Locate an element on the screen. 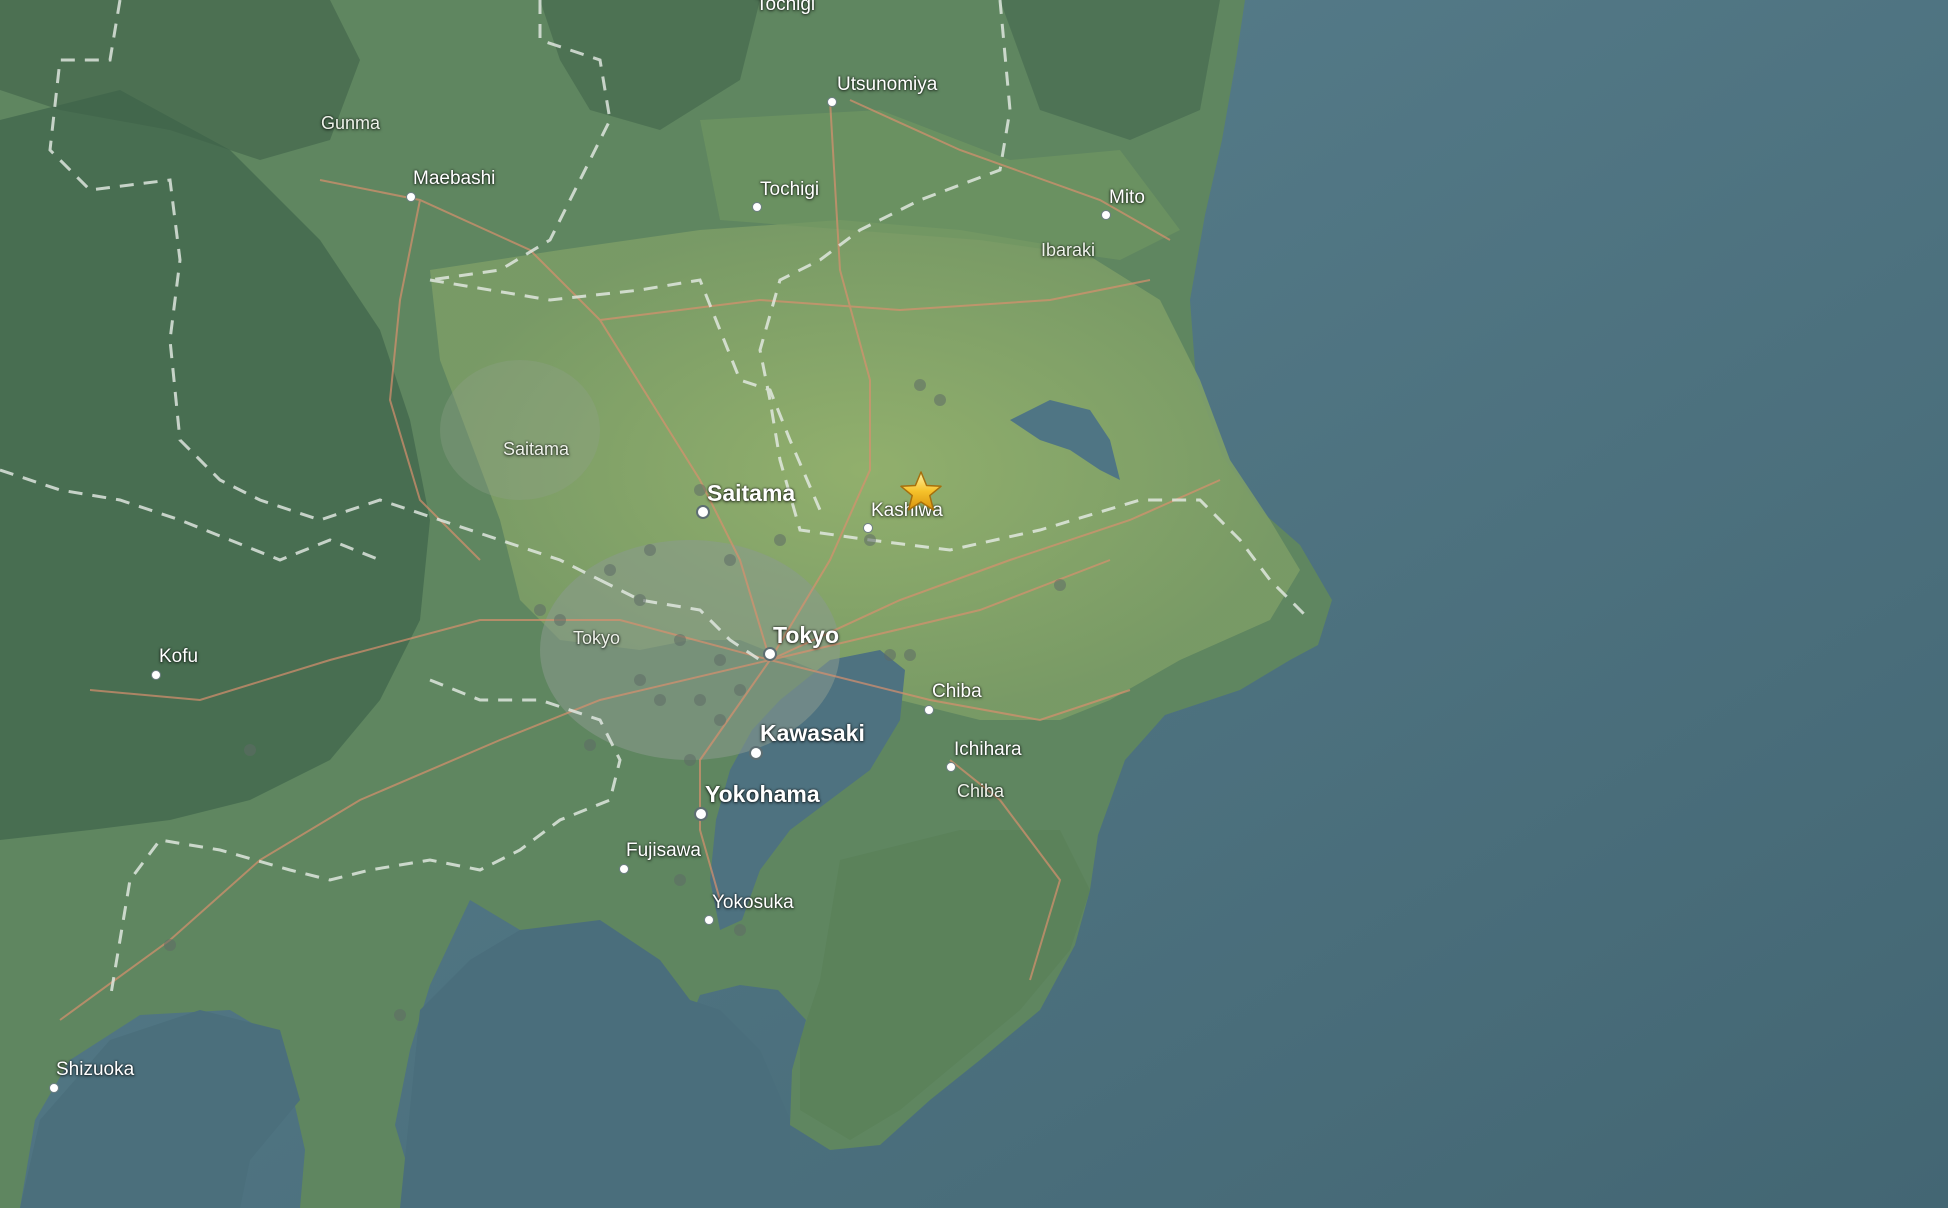 The width and height of the screenshot is (1948, 1208). map-label-ibaraki: Ibaraki is located at coordinates (1068, 250).